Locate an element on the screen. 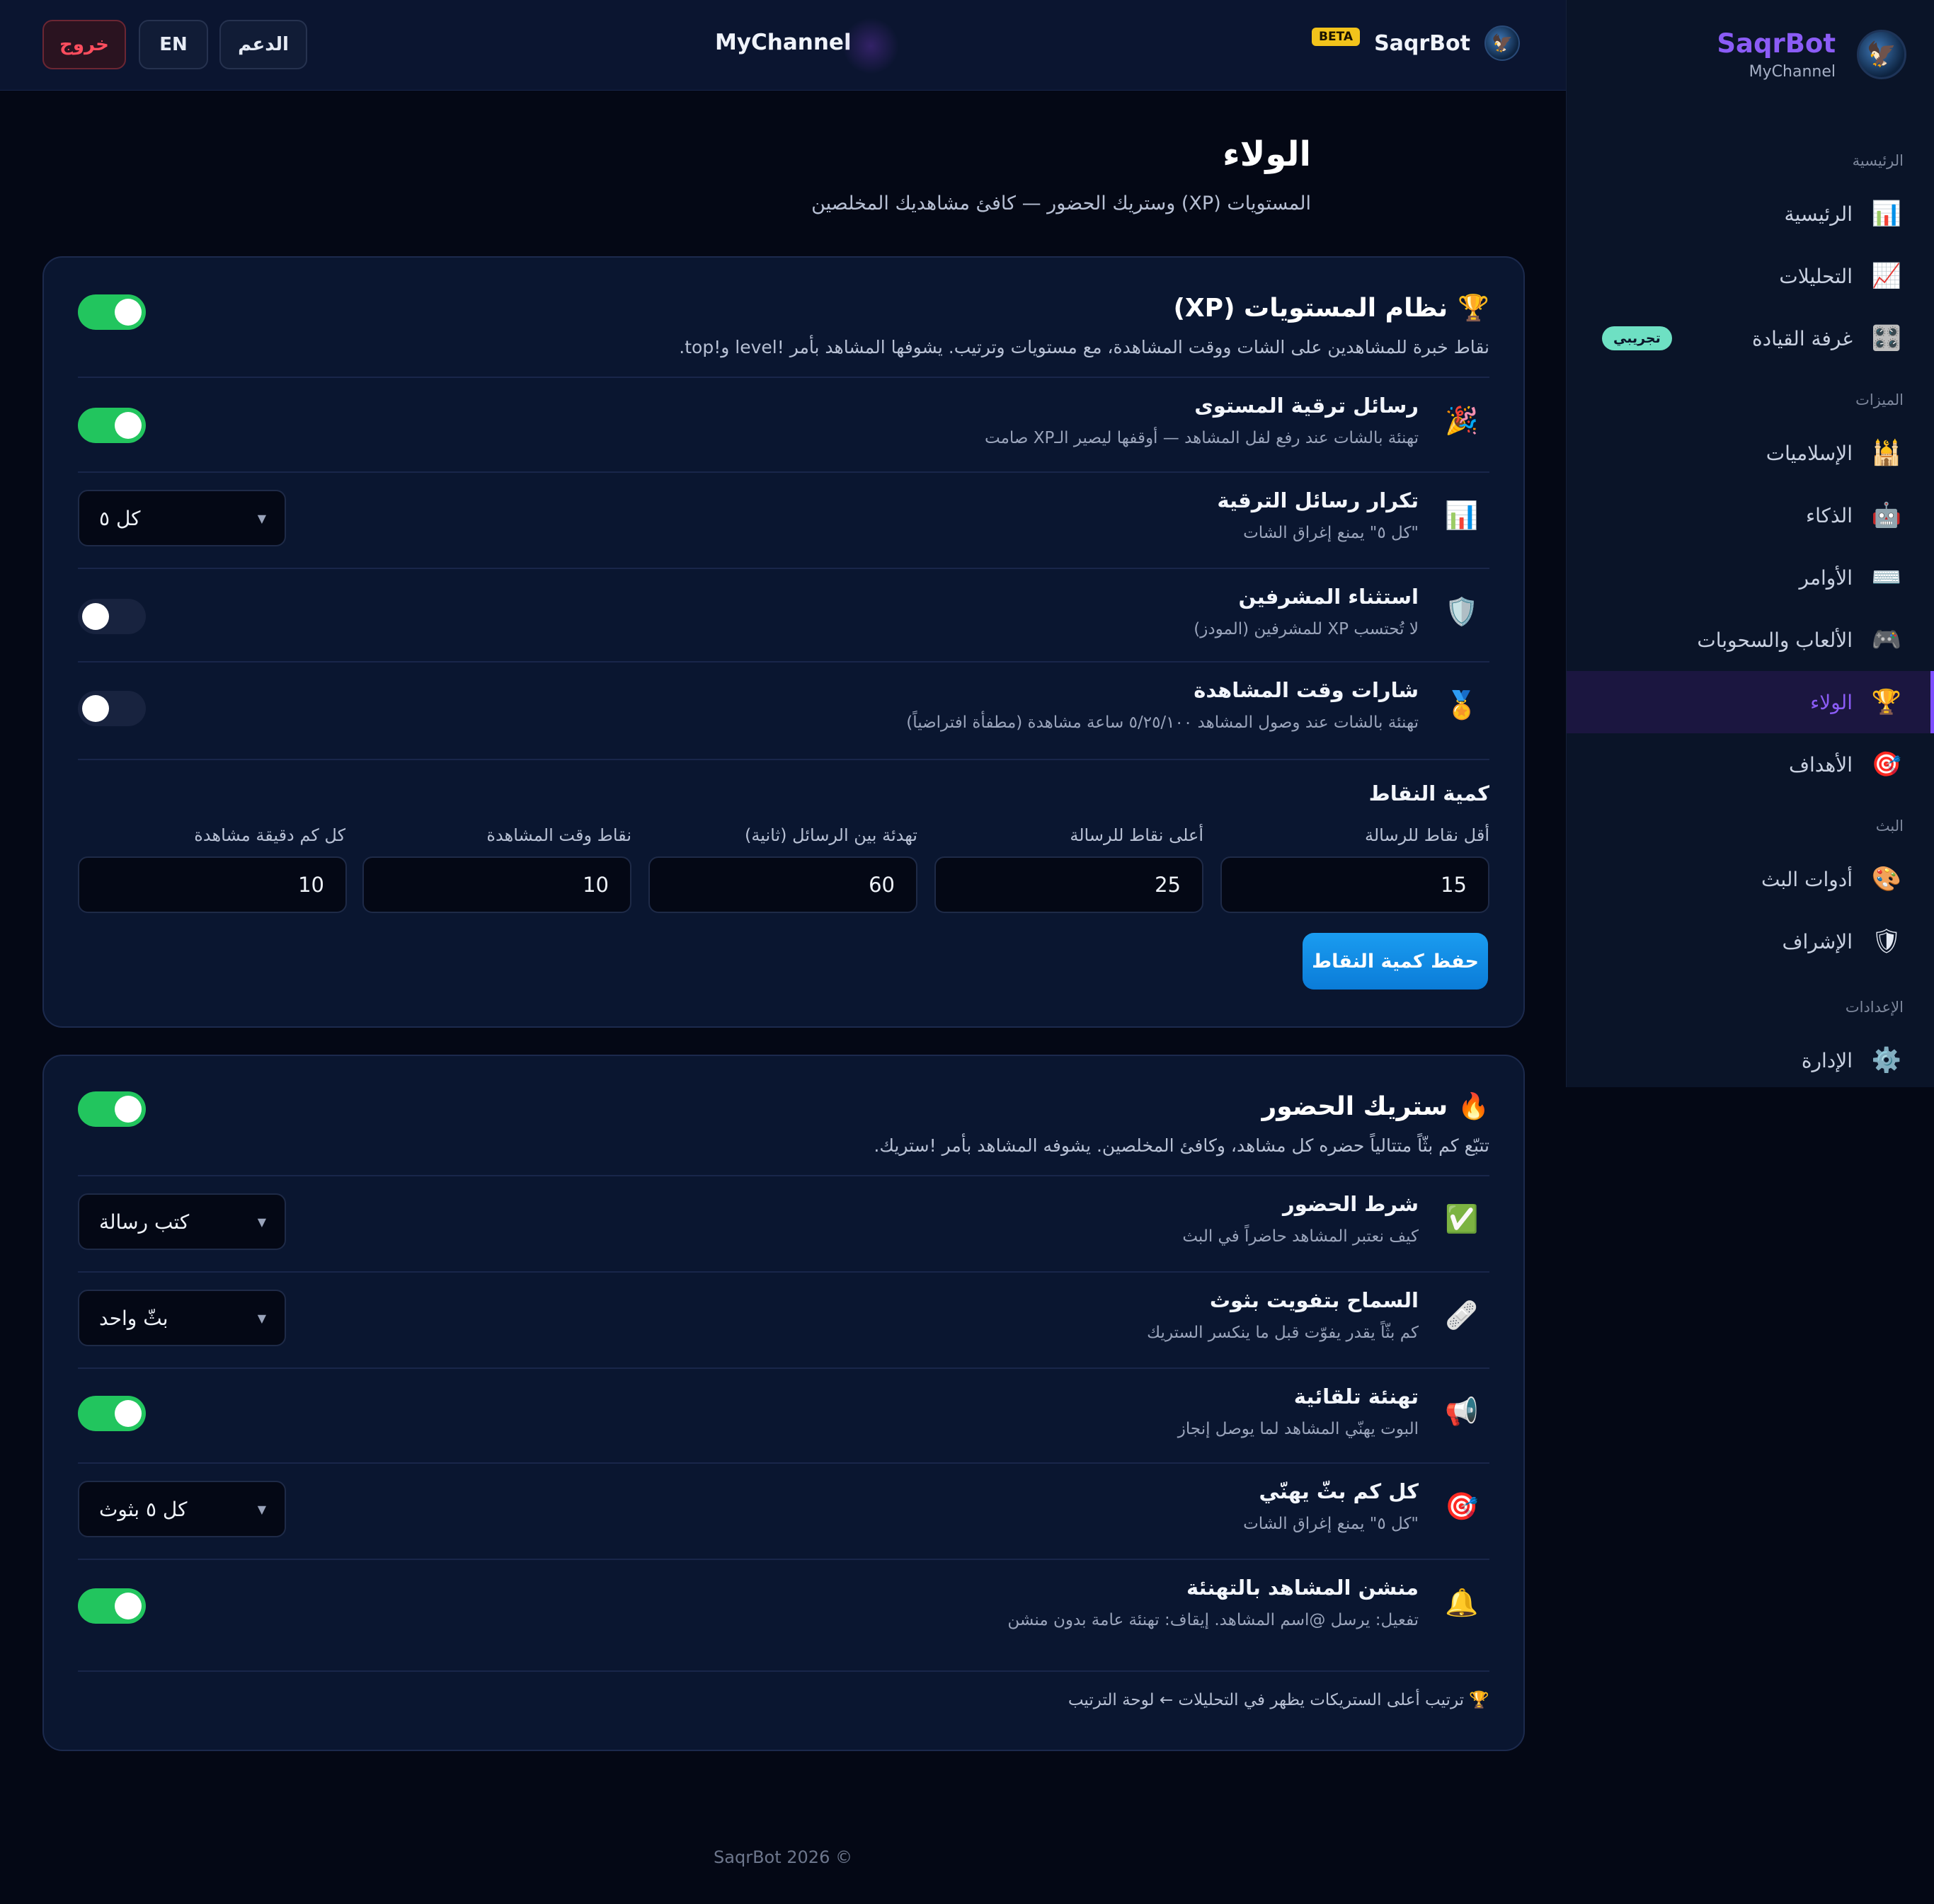 The image size is (1934, 1904). missed-streams-select: ▼ بثّ واحد is located at coordinates (182, 1318).